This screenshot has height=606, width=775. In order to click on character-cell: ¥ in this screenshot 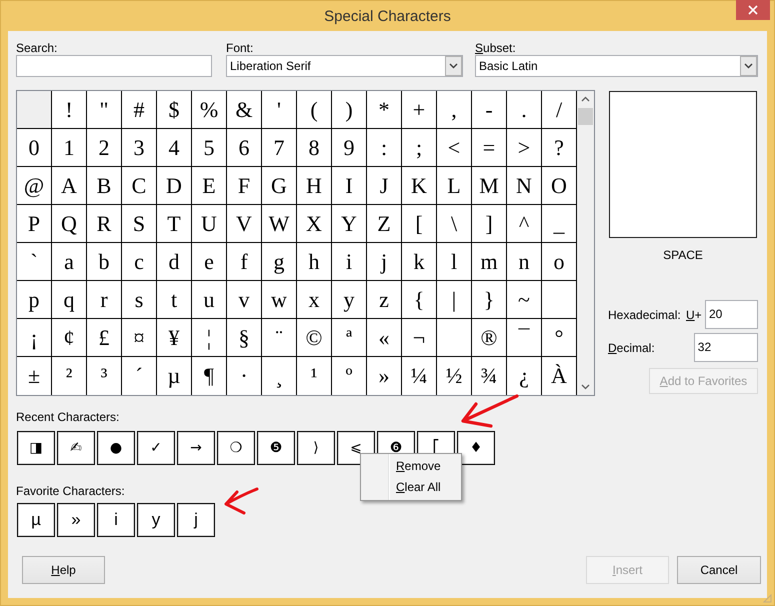, I will do `click(174, 338)`.